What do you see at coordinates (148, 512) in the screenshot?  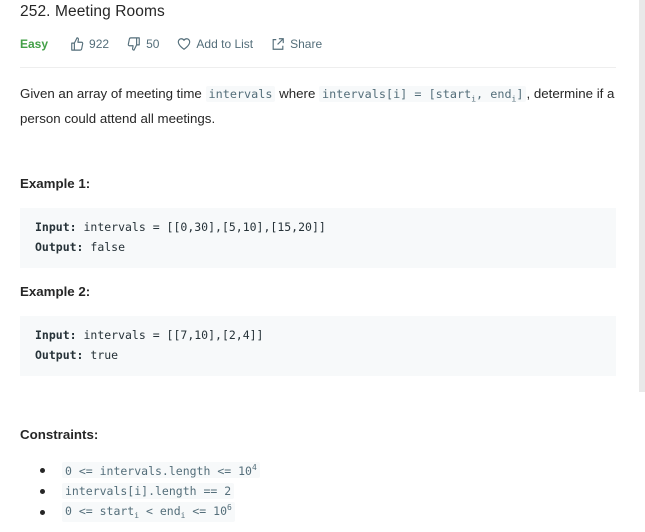 I see `constraint-code: 0 <= starti < endi <= 106` at bounding box center [148, 512].